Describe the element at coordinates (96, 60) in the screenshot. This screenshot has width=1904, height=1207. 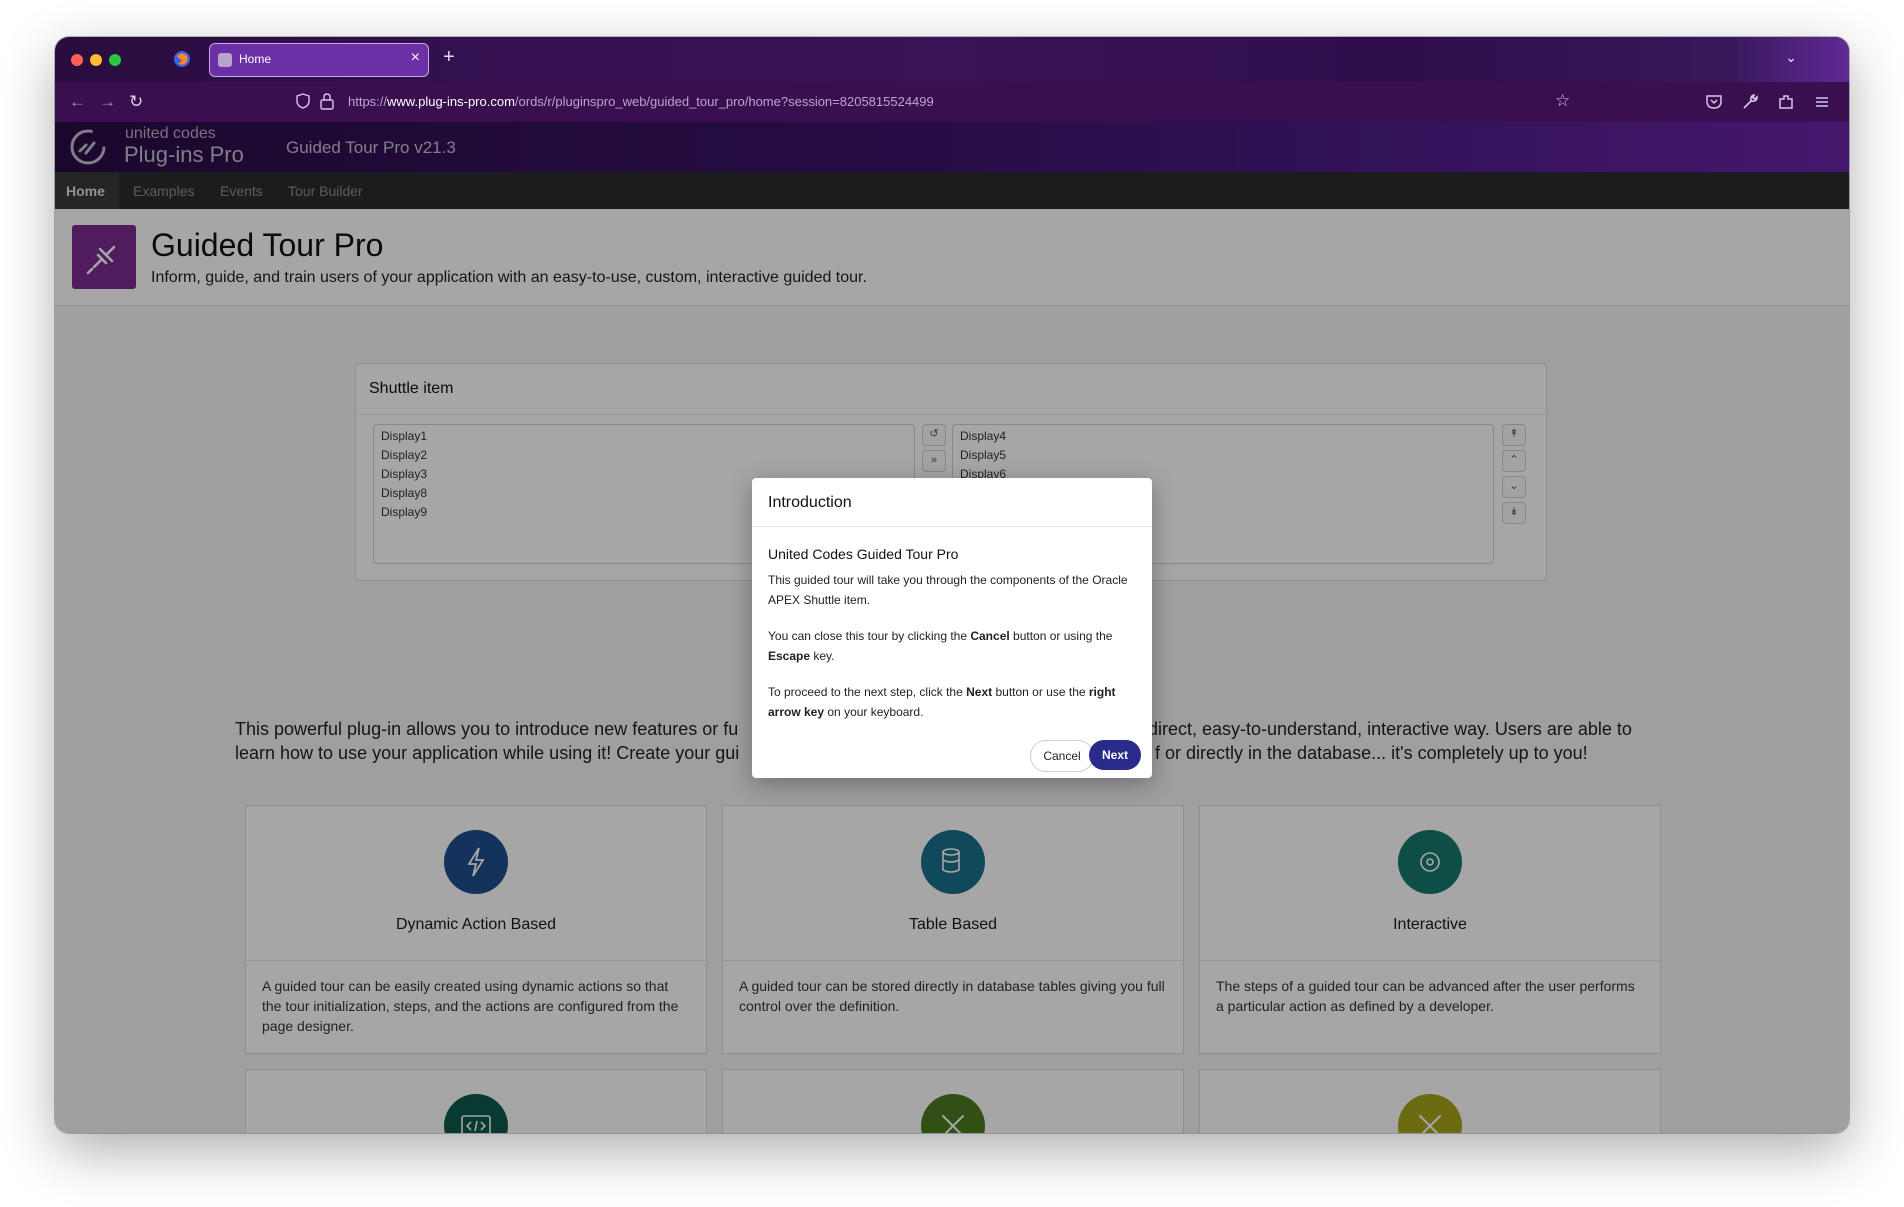
I see `minimize-window-button` at that location.